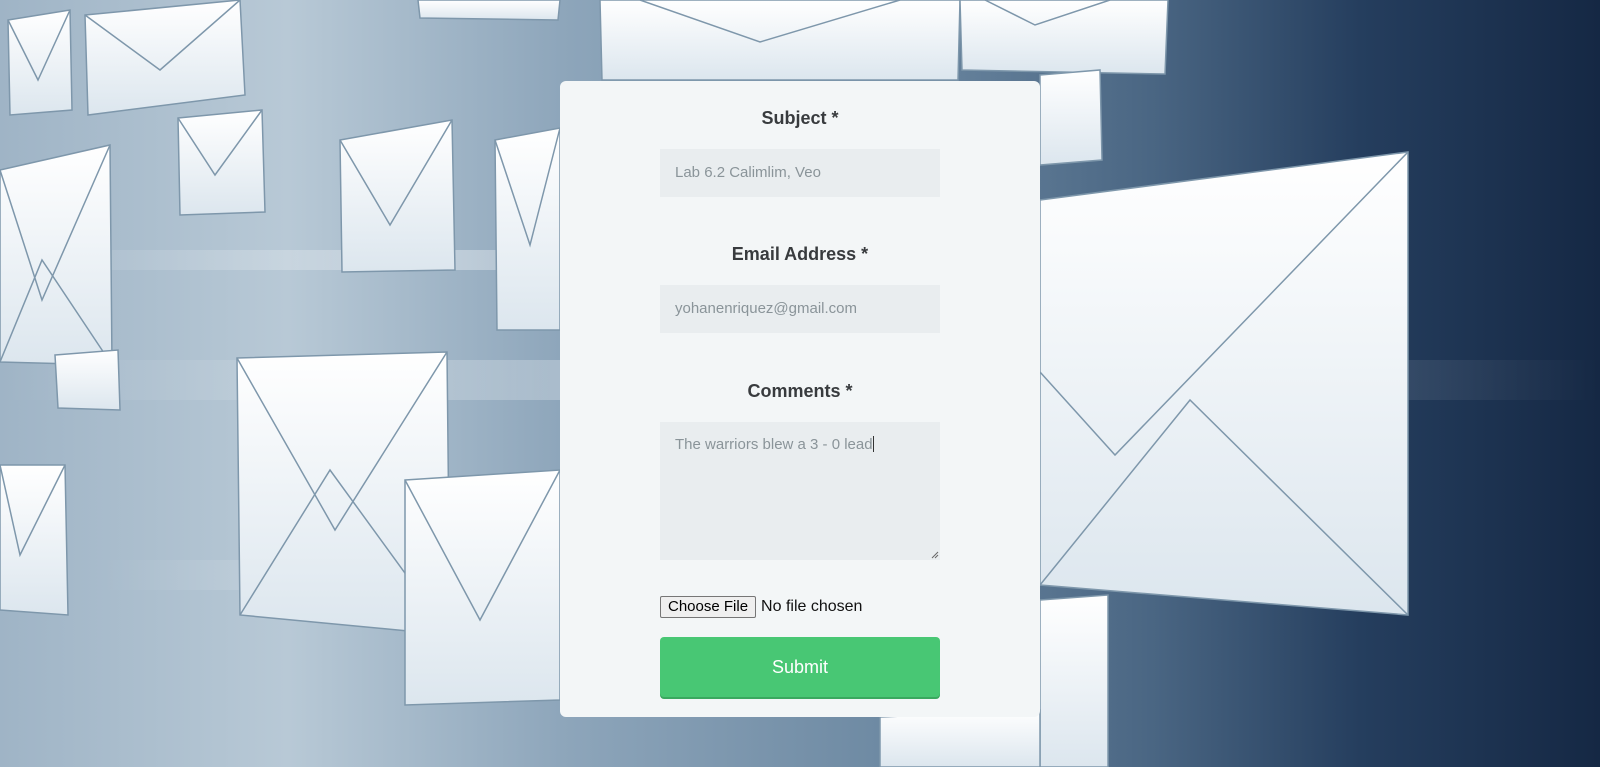 This screenshot has height=767, width=1600. Describe the element at coordinates (800, 491) in the screenshot. I see `comments-textarea: The warriors blew a 3 - 0 lead` at that location.